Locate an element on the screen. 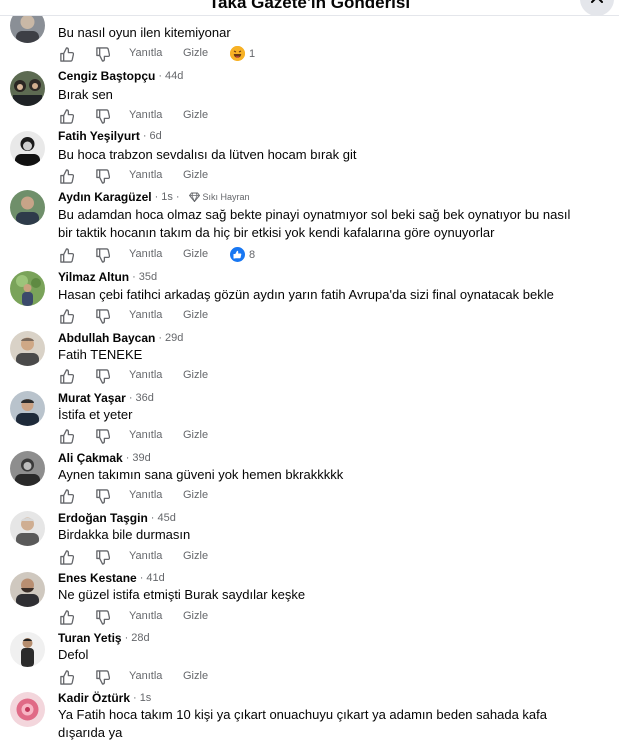  comment-time: 29d is located at coordinates (174, 338).